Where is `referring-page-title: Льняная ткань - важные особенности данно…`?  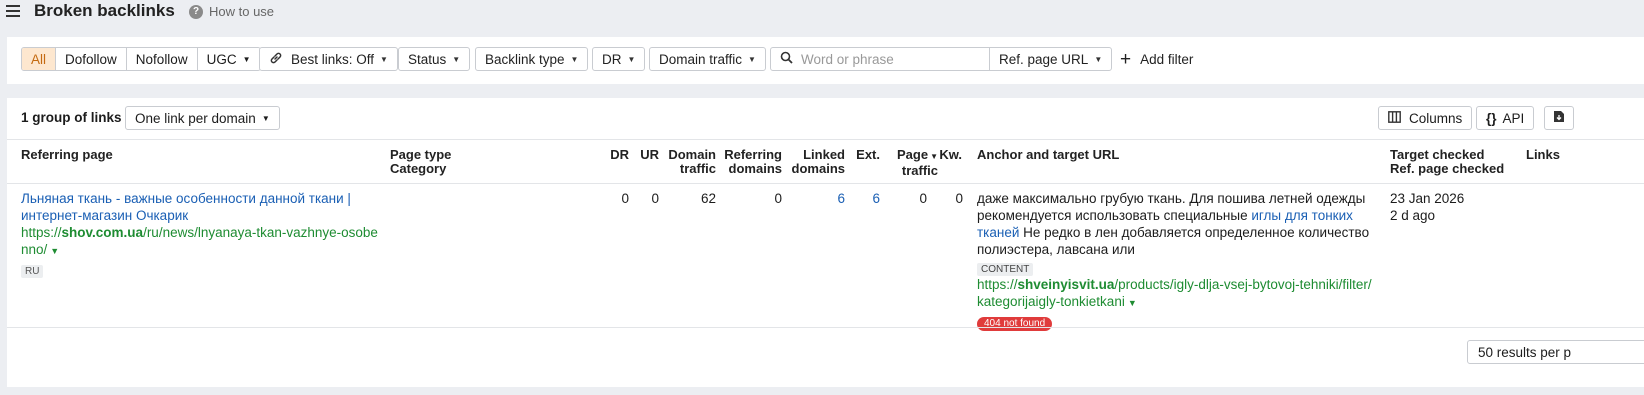
referring-page-title: Льняная ткань - важные особенности данно… is located at coordinates (201, 207).